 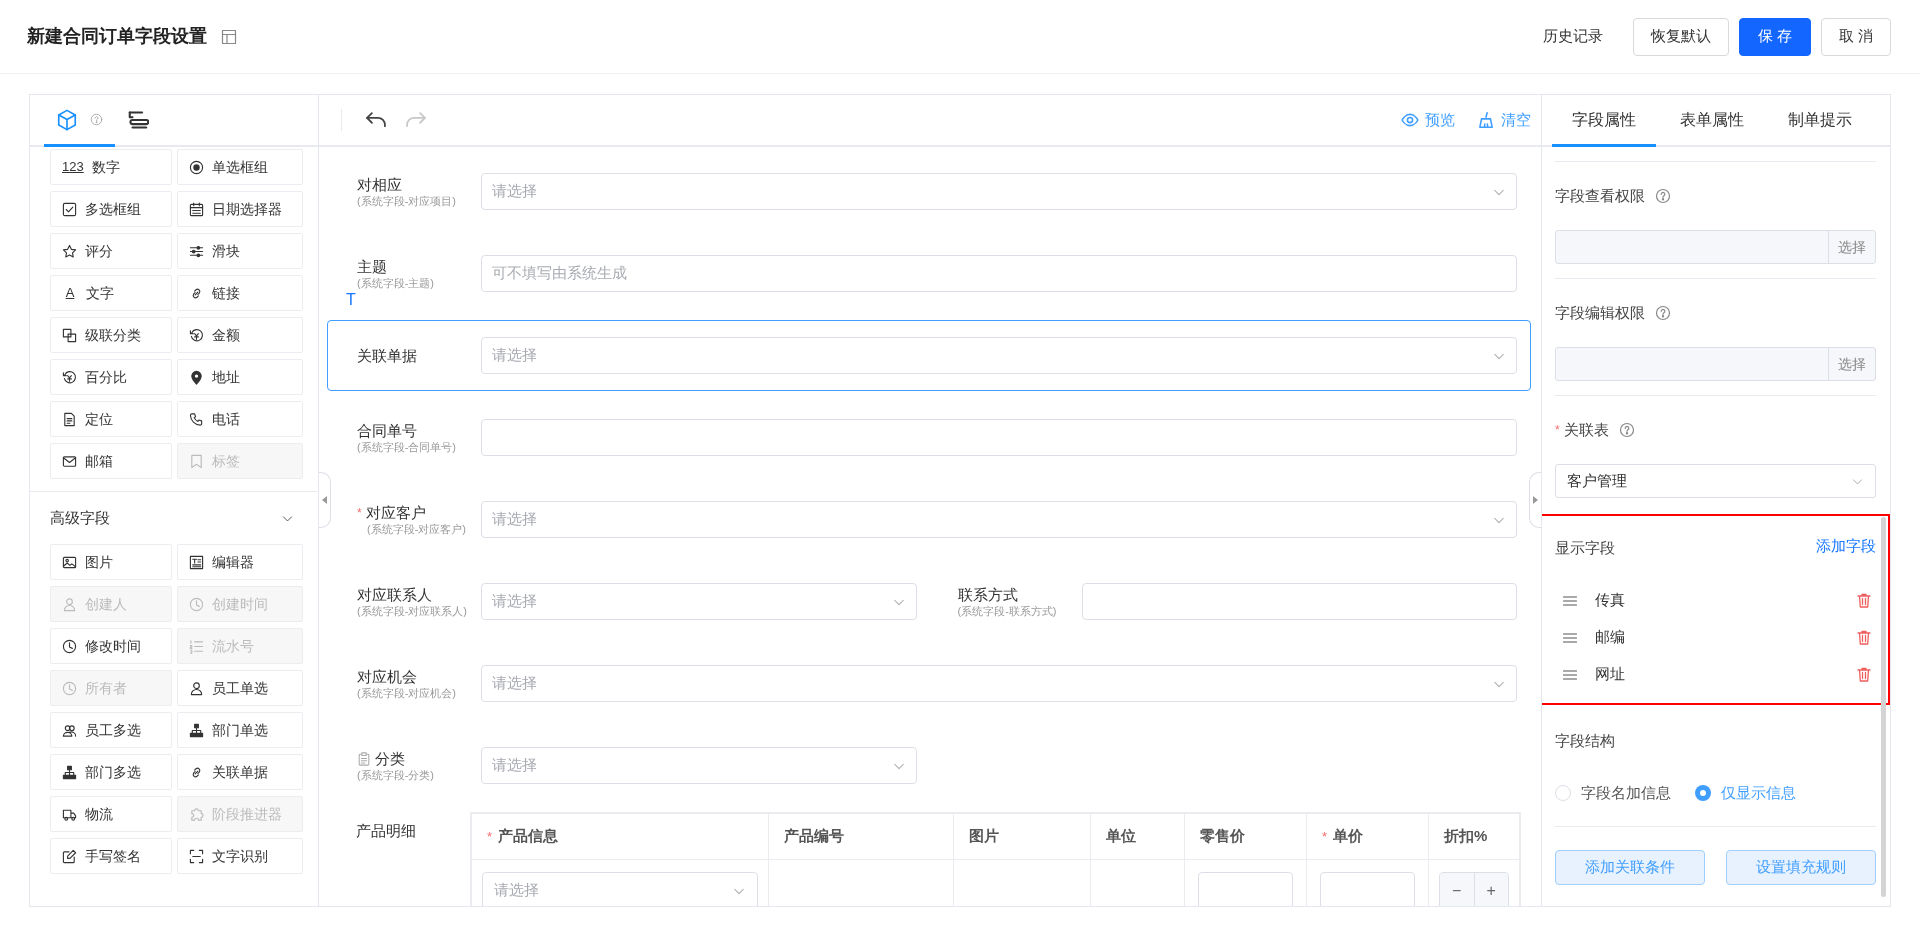 What do you see at coordinates (111, 251) in the screenshot?
I see `field-type-item: 评分` at bounding box center [111, 251].